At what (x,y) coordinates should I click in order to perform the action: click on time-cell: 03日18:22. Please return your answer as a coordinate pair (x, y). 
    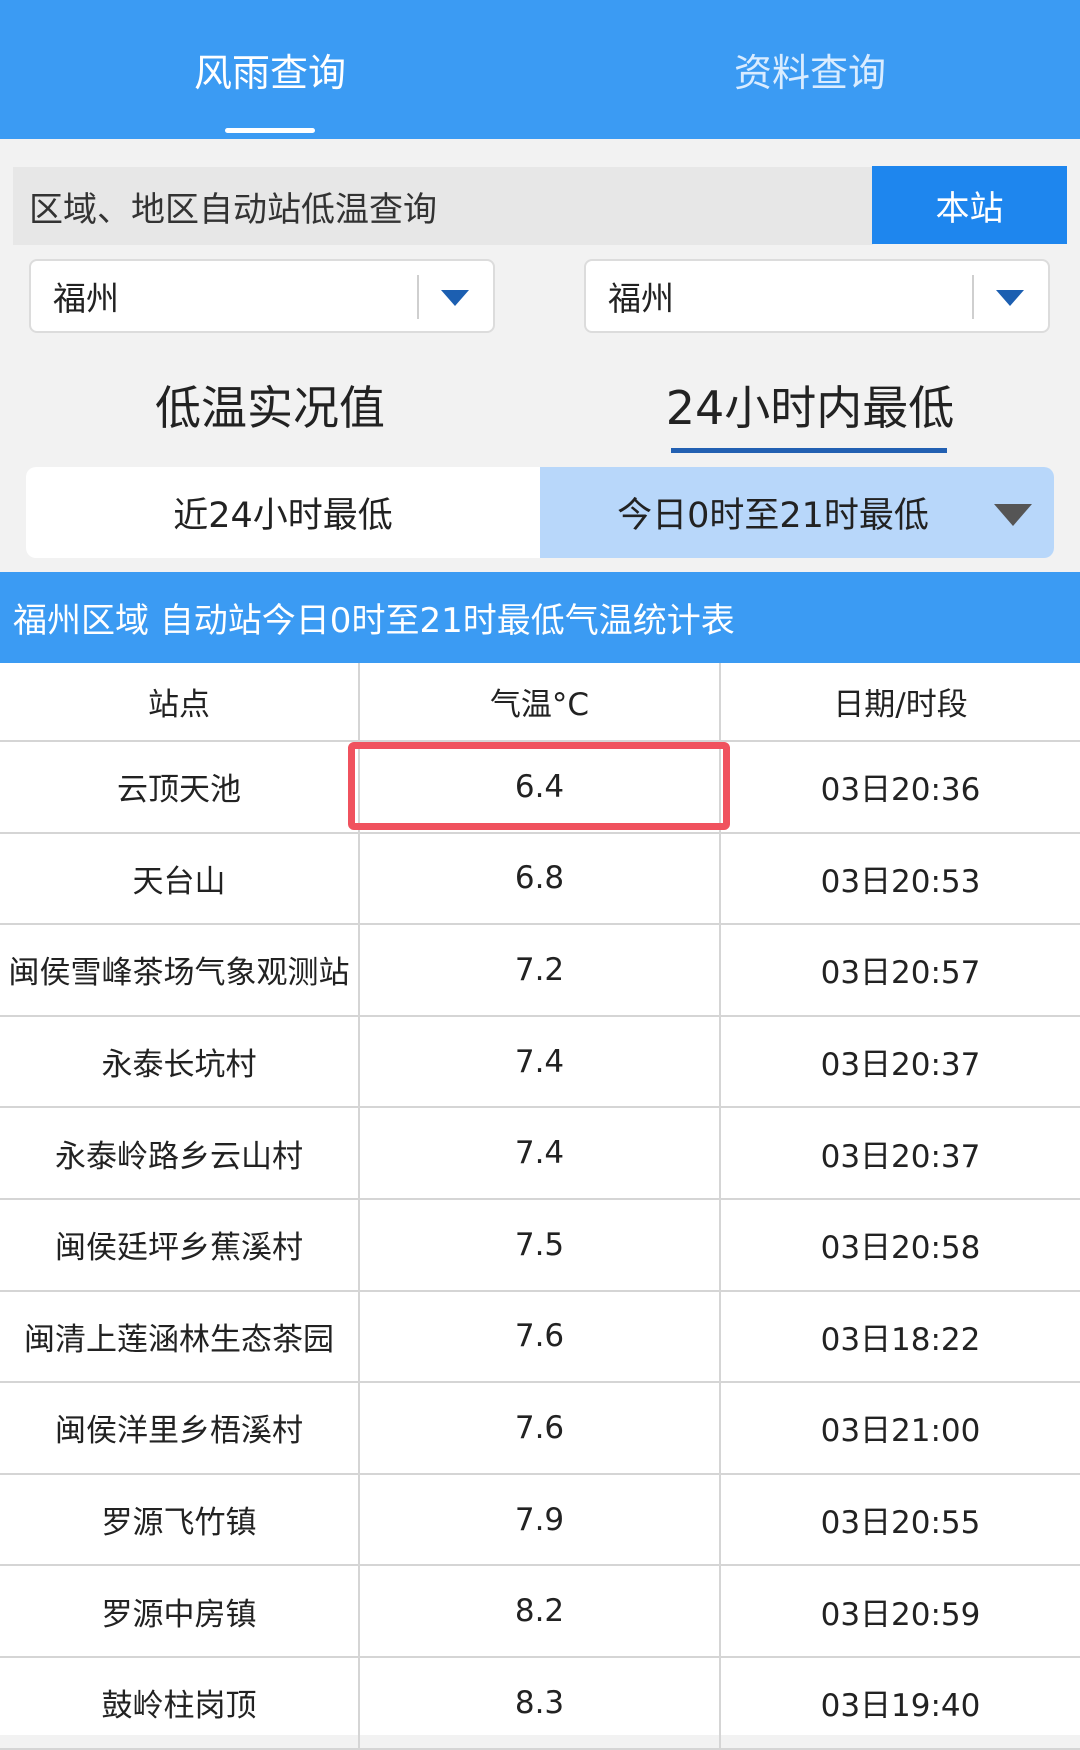
    Looking at the image, I should click on (900, 1339).